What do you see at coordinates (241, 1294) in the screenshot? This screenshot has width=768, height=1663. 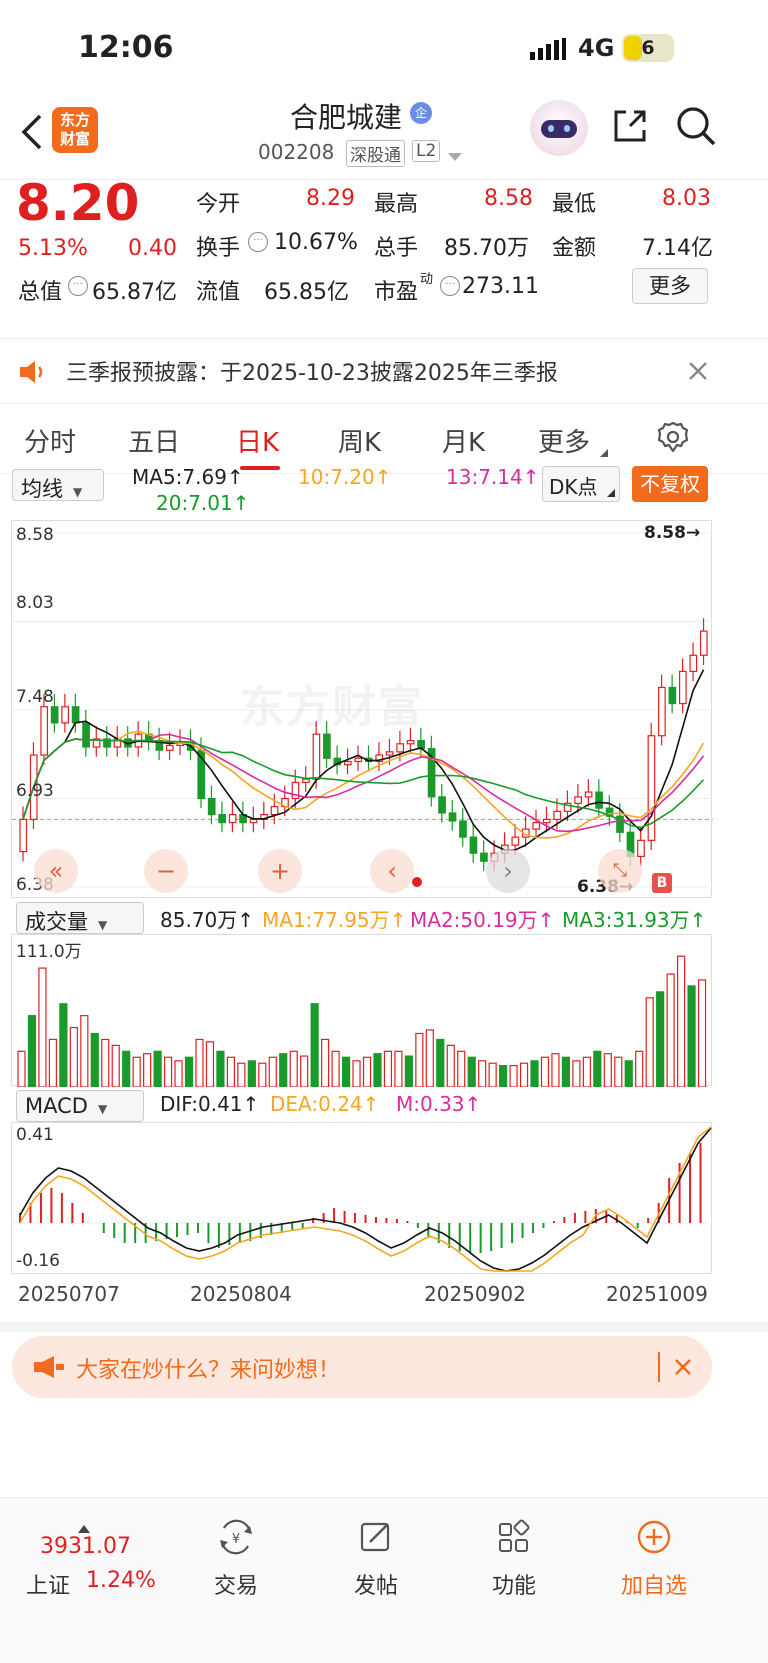 I see `date-label-2: 20250804` at bounding box center [241, 1294].